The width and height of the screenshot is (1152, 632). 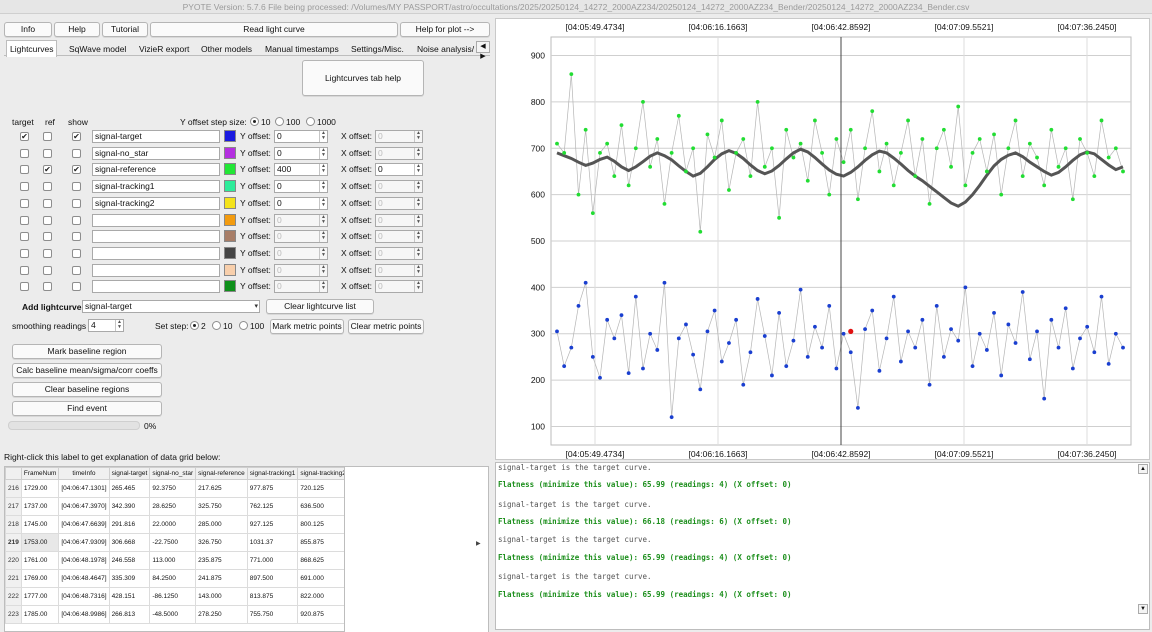 What do you see at coordinates (13, 614) in the screenshot?
I see `table-cell: 223` at bounding box center [13, 614].